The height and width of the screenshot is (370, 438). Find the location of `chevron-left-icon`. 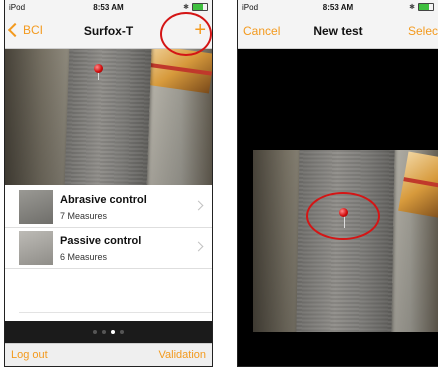

chevron-left-icon is located at coordinates (15, 30).